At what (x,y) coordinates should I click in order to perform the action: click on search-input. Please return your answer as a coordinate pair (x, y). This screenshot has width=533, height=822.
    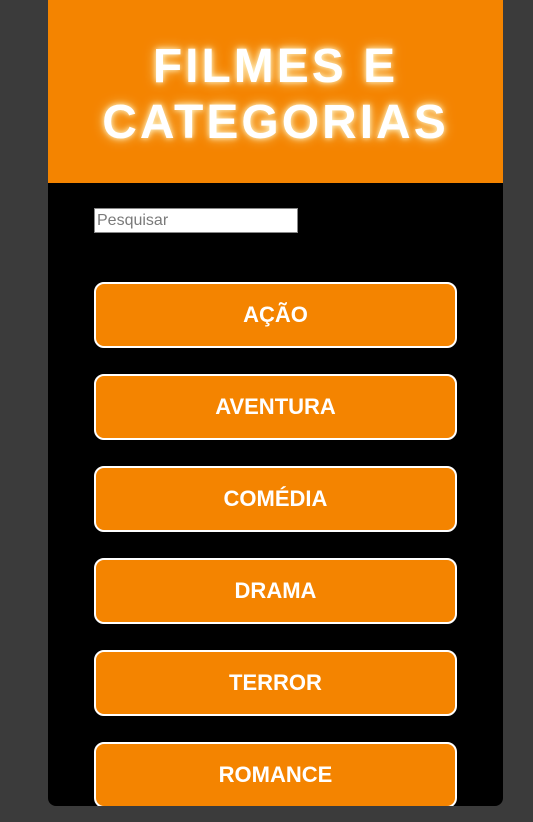
    Looking at the image, I should click on (196, 220).